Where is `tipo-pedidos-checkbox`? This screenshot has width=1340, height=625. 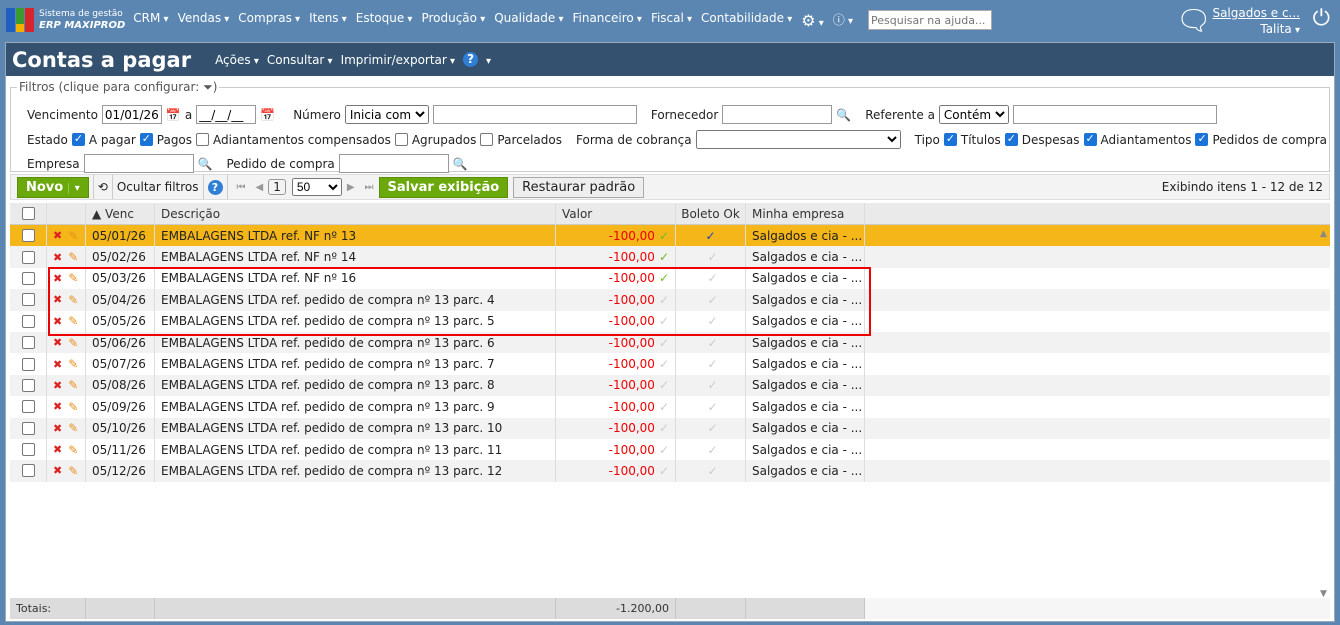
tipo-pedidos-checkbox is located at coordinates (1202, 139).